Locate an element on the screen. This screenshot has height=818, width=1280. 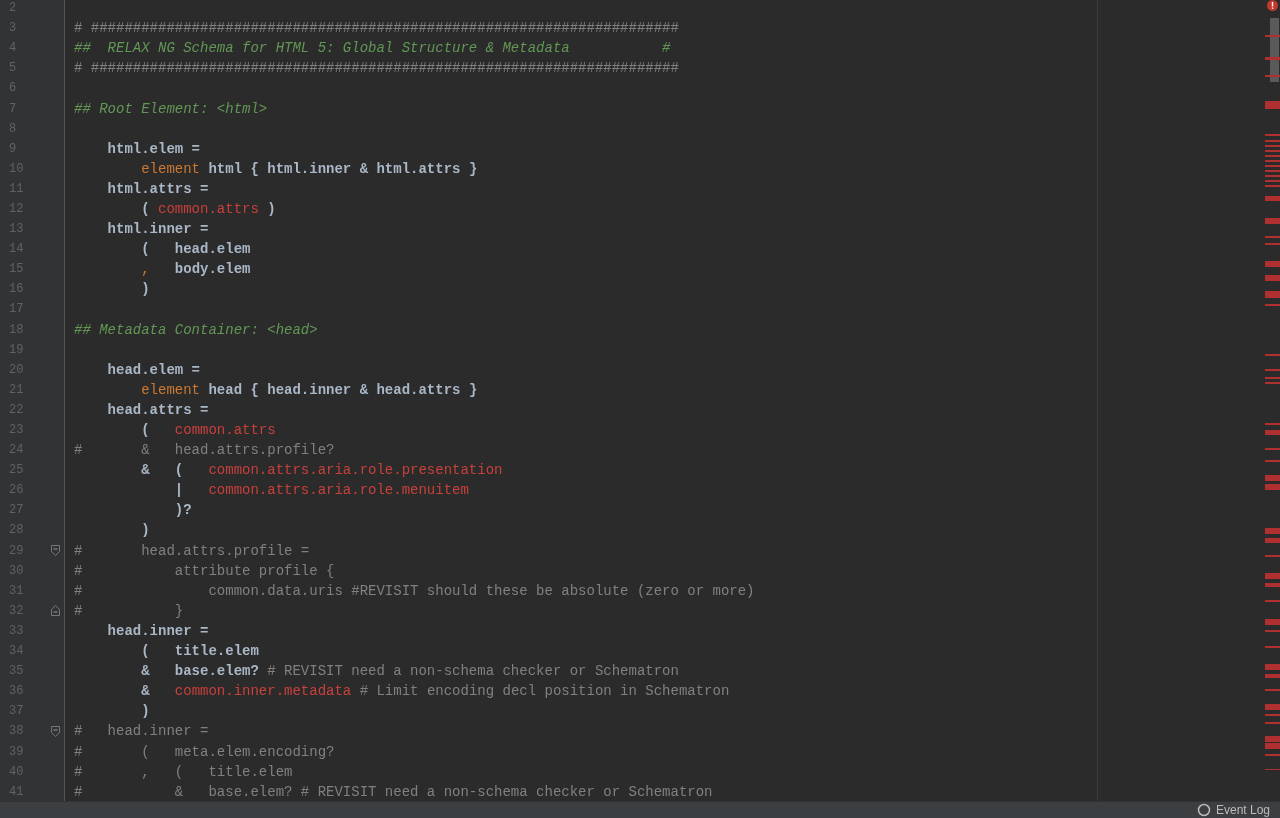
event-log-icon is located at coordinates (1203, 810).